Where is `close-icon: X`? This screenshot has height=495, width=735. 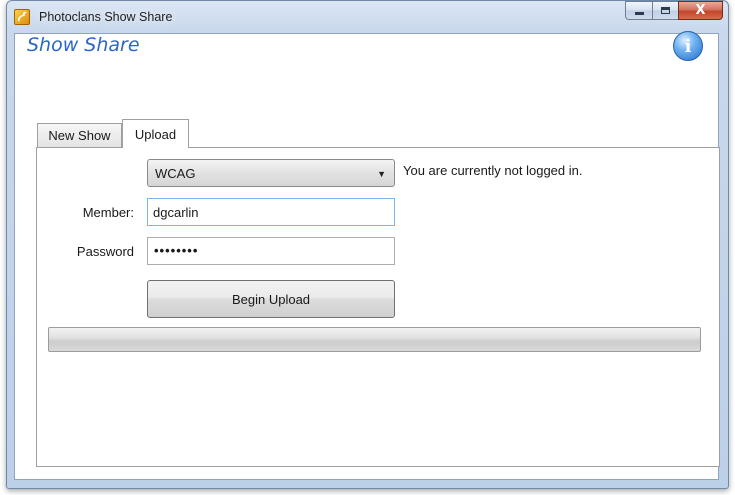
close-icon: X is located at coordinates (700, 10).